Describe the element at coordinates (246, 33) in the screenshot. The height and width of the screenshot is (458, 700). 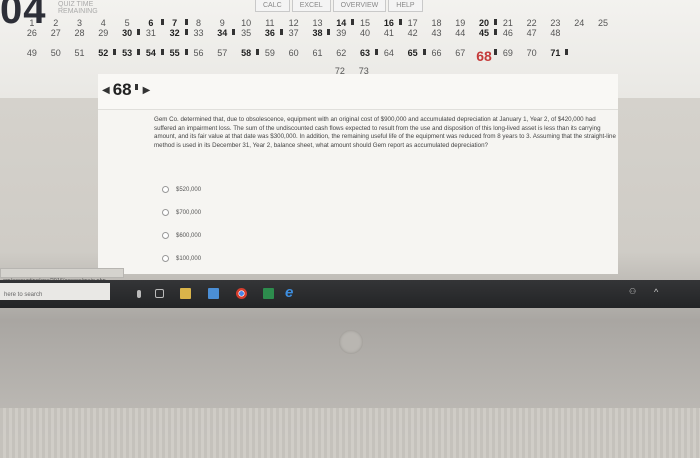
I see `question-link: 35` at that location.